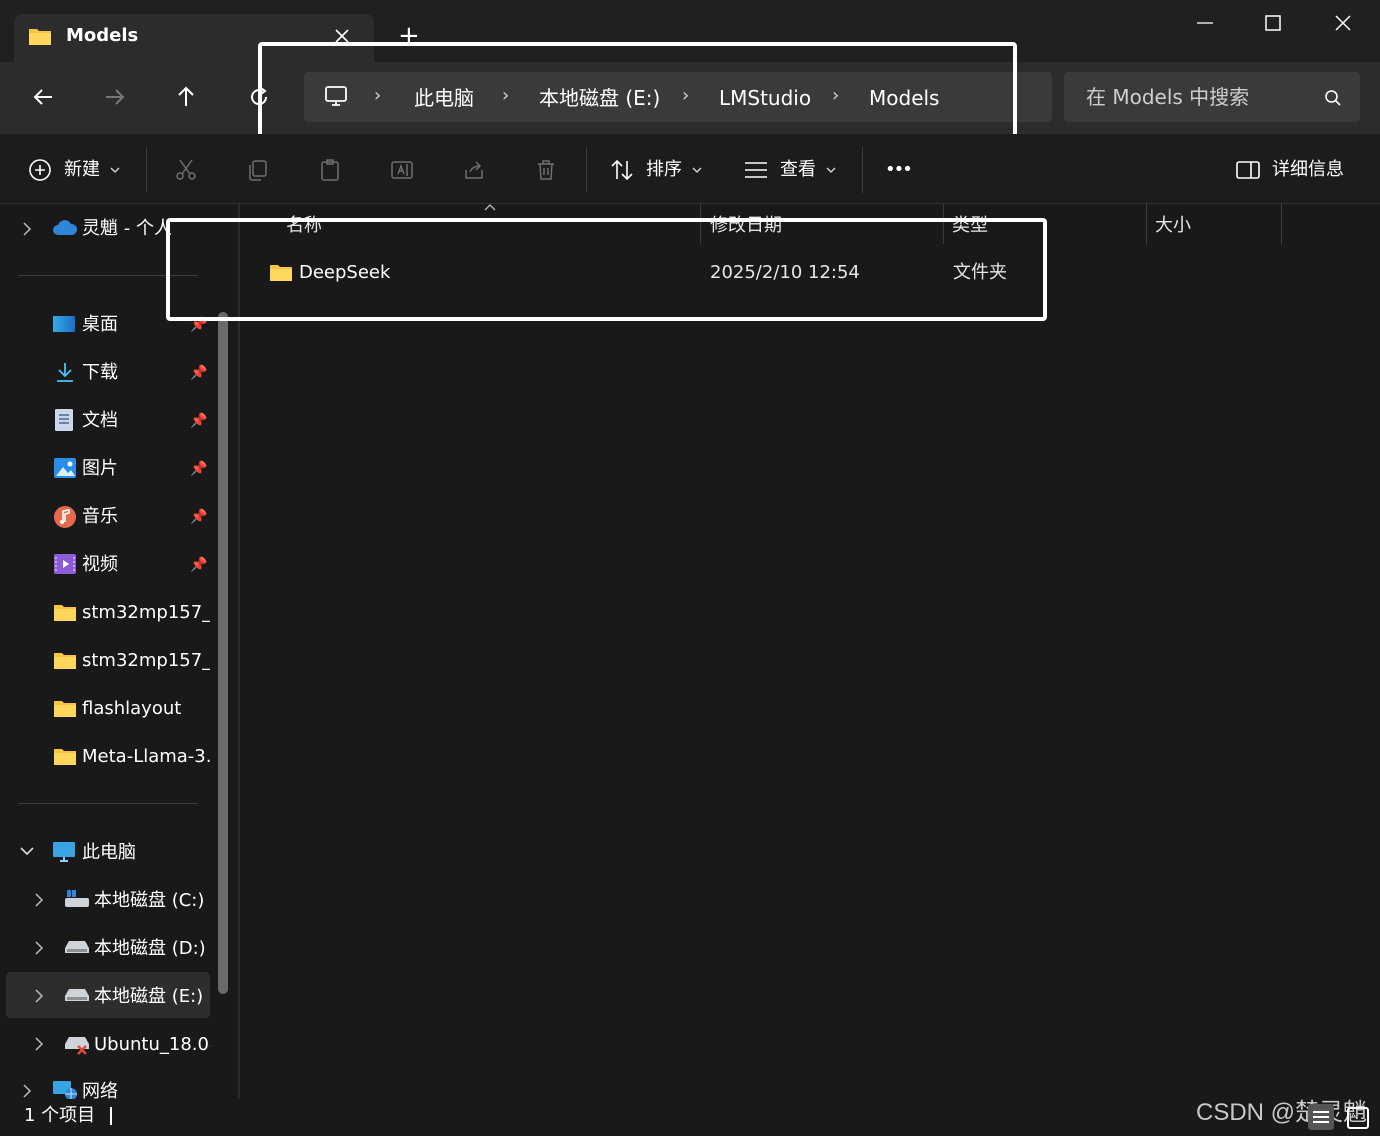  I want to click on more-options-button: •••, so click(899, 170).